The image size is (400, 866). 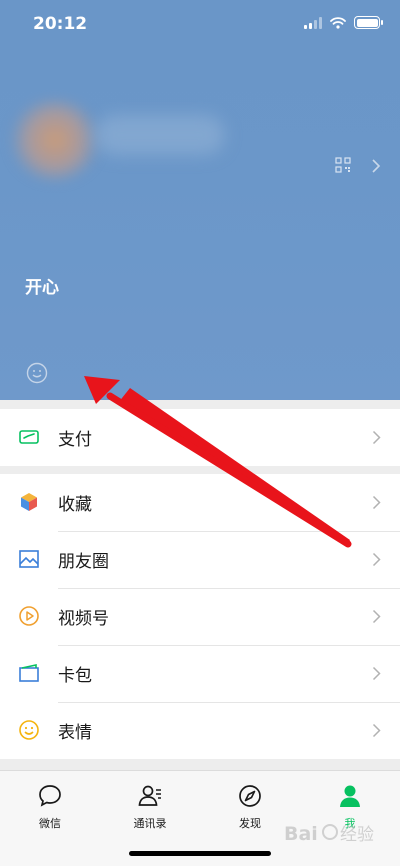 What do you see at coordinates (301, 834) in the screenshot?
I see `svg-text: Bai` at bounding box center [301, 834].